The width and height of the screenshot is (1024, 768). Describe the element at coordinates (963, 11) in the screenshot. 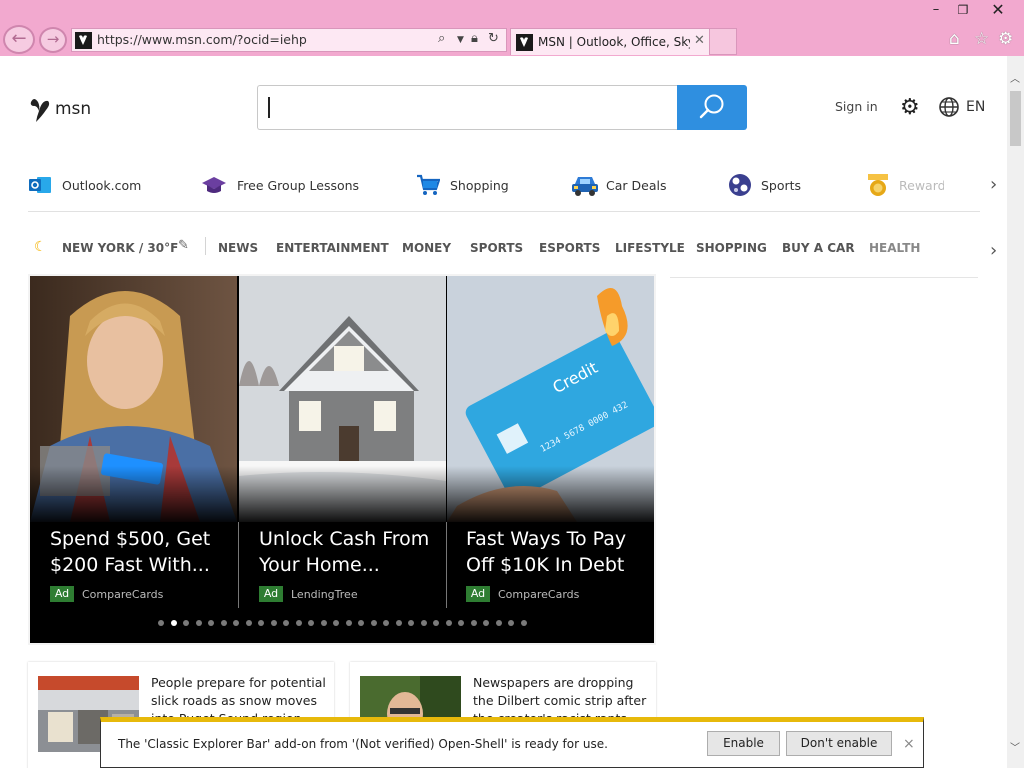

I see `maximize-button: ❐` at that location.